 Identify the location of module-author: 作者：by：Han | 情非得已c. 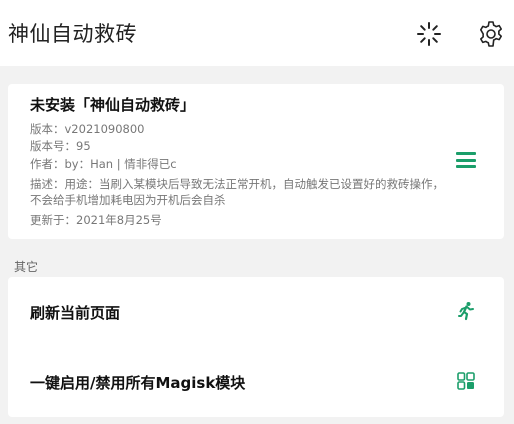
(103, 164).